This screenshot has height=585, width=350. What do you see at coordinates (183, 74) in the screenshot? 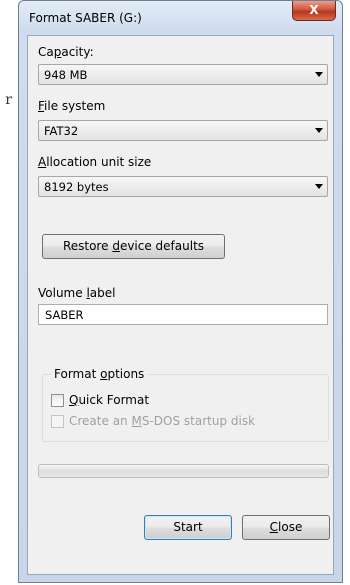
I see `capacity-dropdown: 948 MB` at bounding box center [183, 74].